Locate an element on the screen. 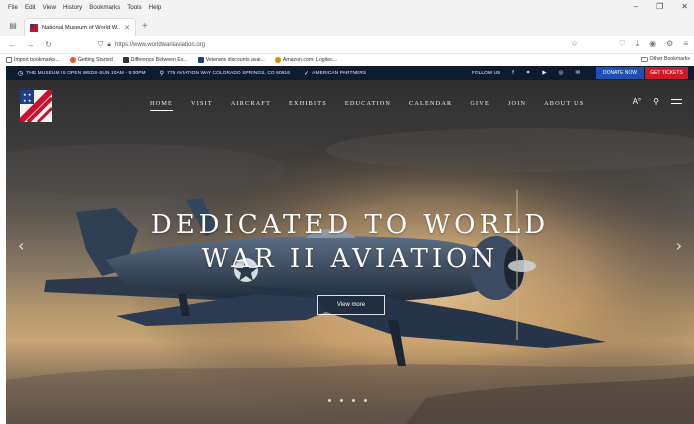 Image resolution: width=694 pixels, height=424 pixels. bookmark-star-icon: ☆ is located at coordinates (574, 43).